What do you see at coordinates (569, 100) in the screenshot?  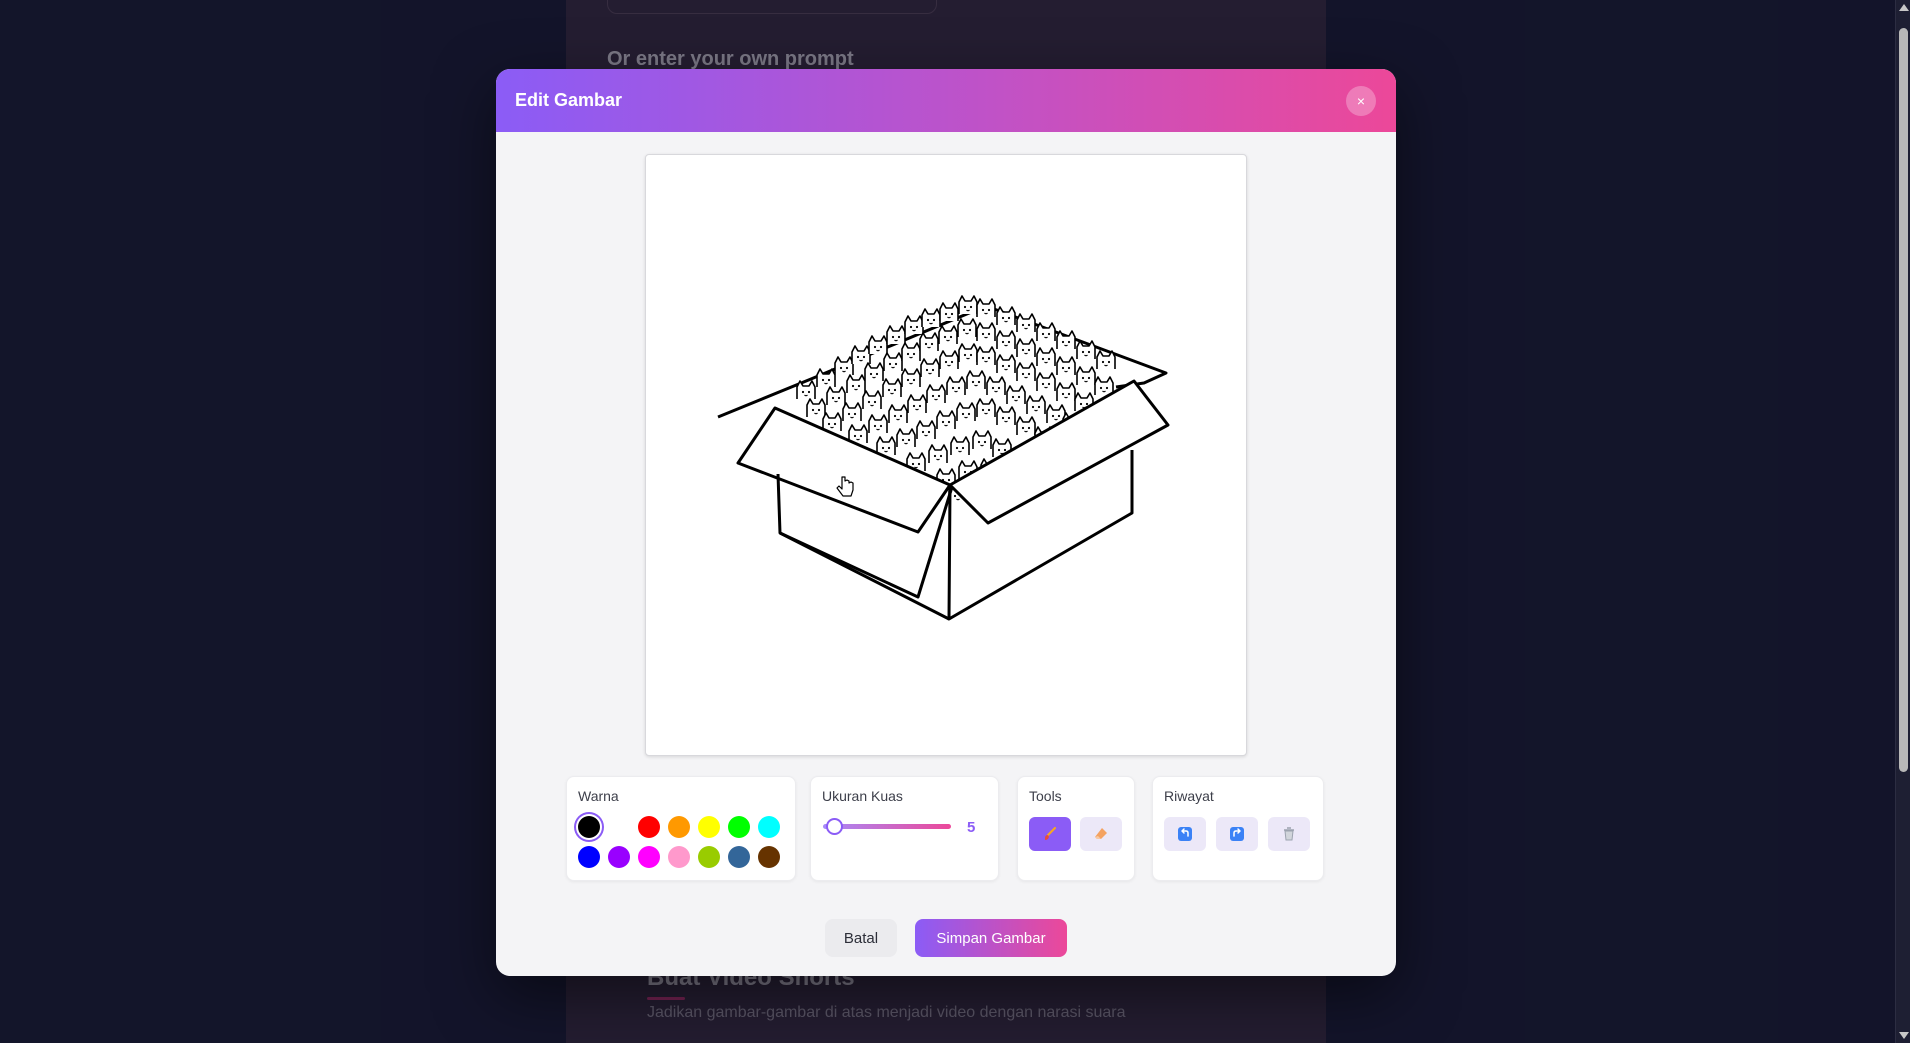 I see `modal-title: Edit Gambar` at bounding box center [569, 100].